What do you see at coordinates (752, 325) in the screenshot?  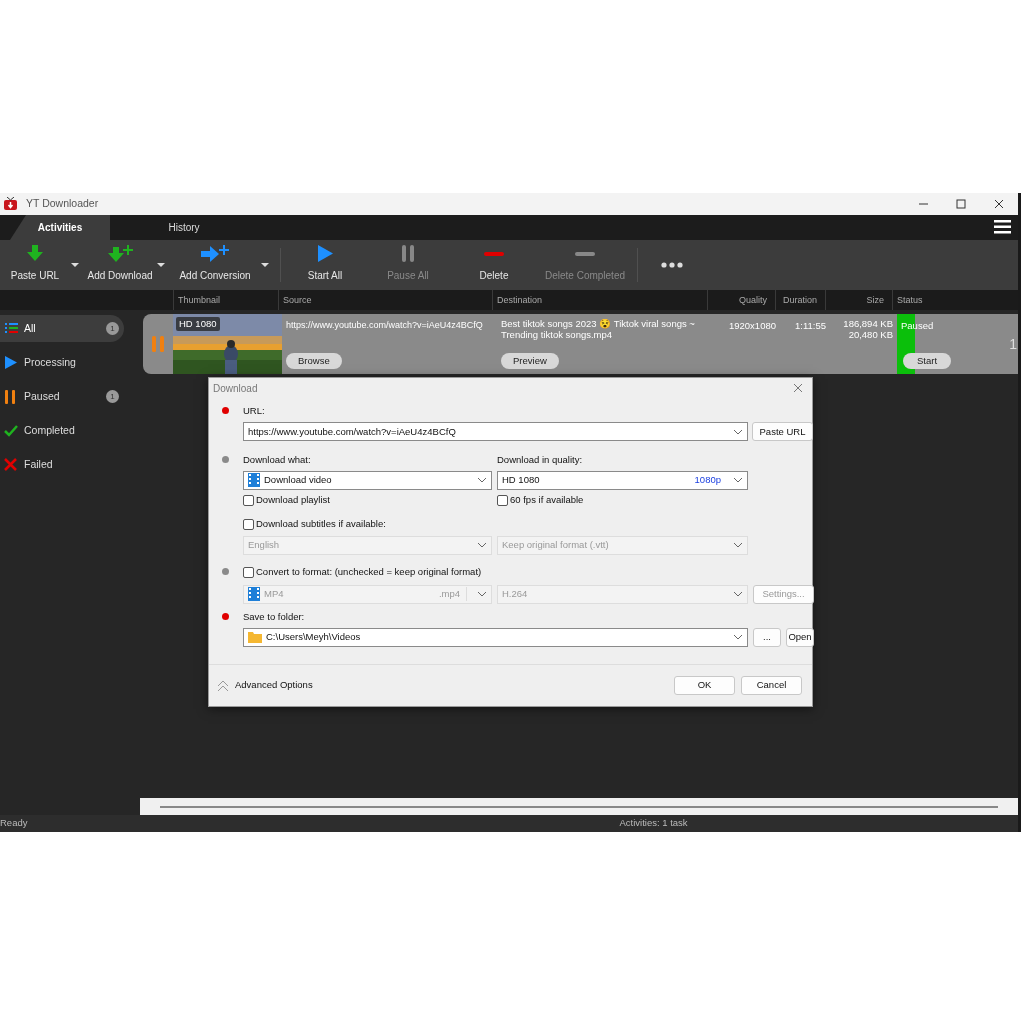 I see `table-cell: 1920x1080` at bounding box center [752, 325].